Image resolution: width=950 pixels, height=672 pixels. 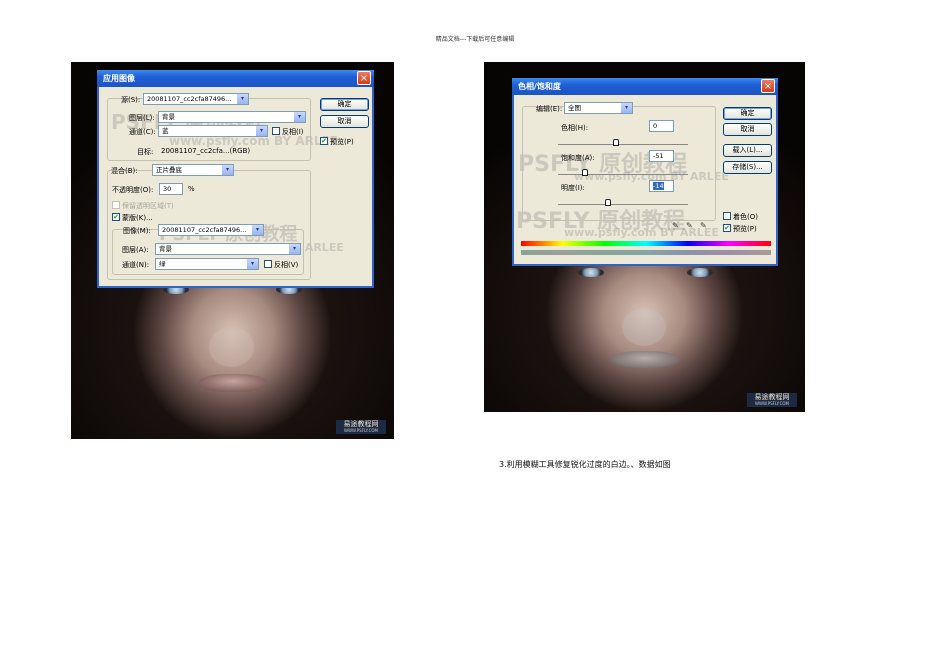 I want to click on preserve-transparency-label: 保留透明区域(T), so click(x=148, y=206).